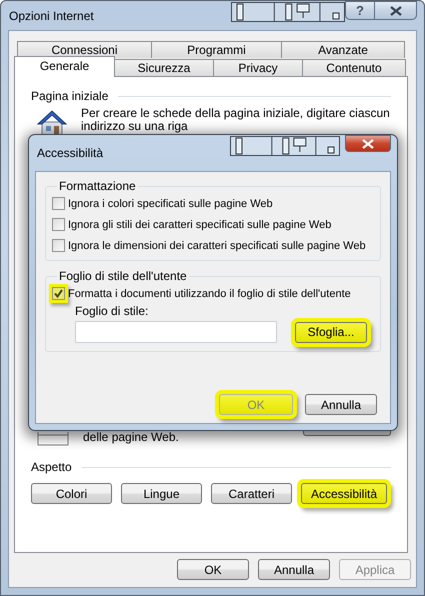  Describe the element at coordinates (123, 276) in the screenshot. I see `group-heading: Foglio di stile dell'utente` at that location.